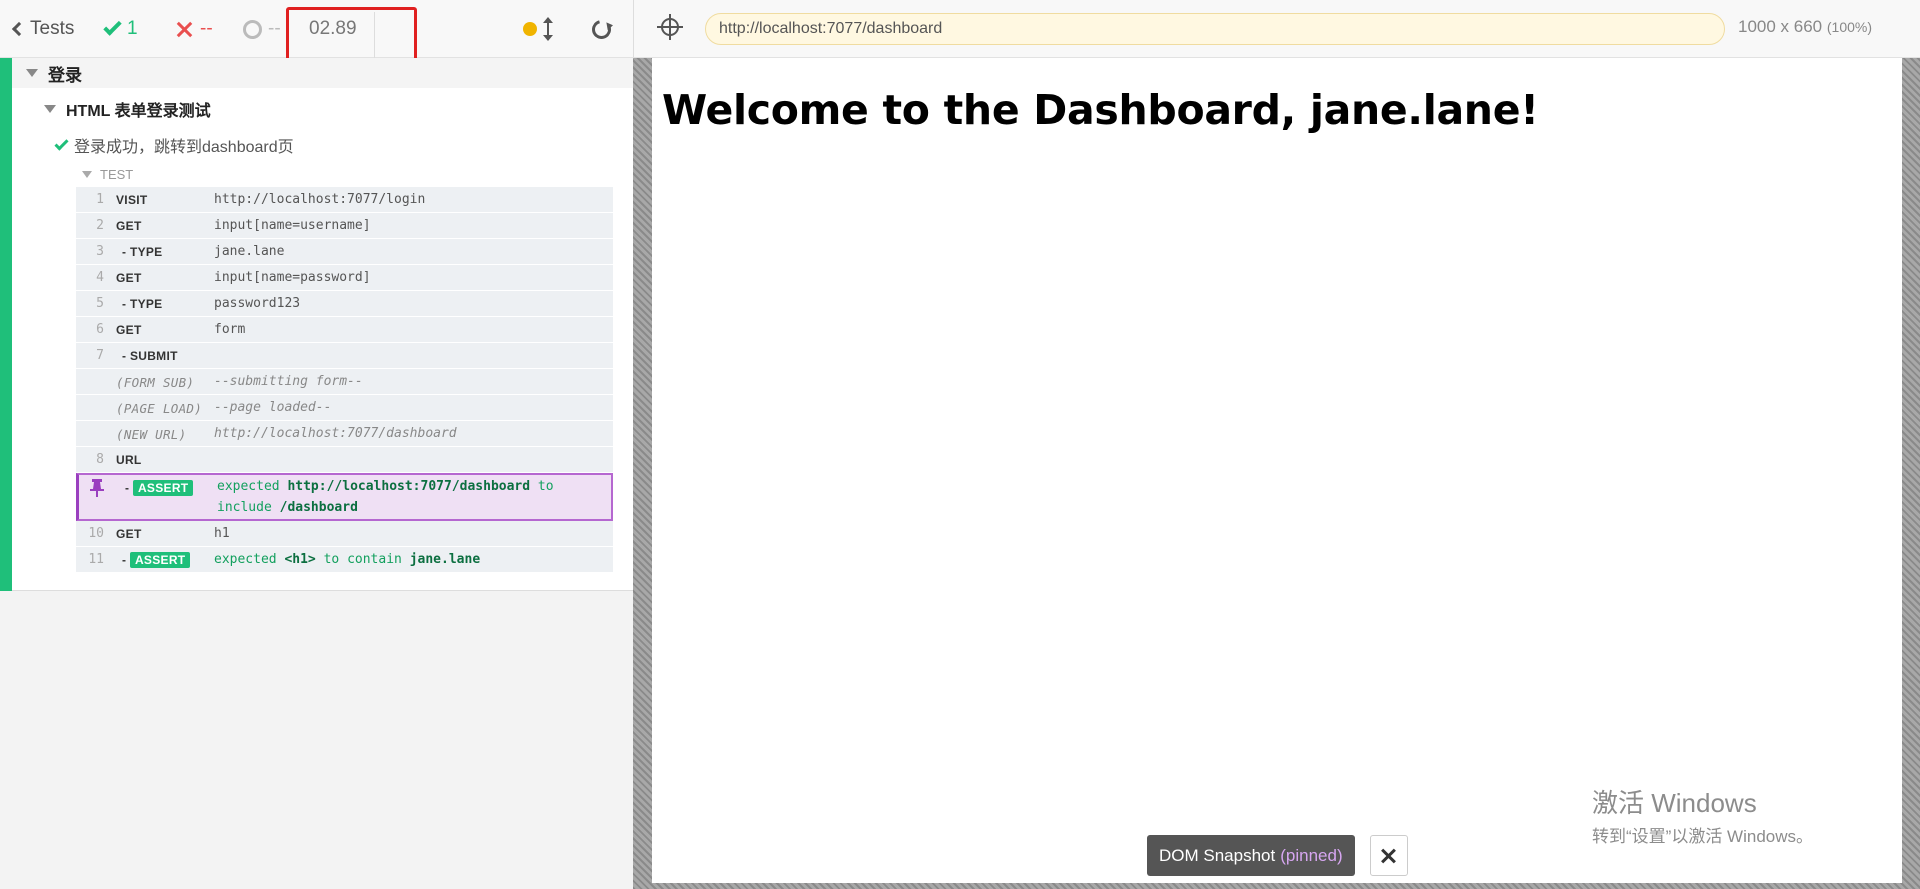 The image size is (1920, 889). What do you see at coordinates (831, 28) in the screenshot?
I see `url-text: http://localhost:7077/dashboard` at bounding box center [831, 28].